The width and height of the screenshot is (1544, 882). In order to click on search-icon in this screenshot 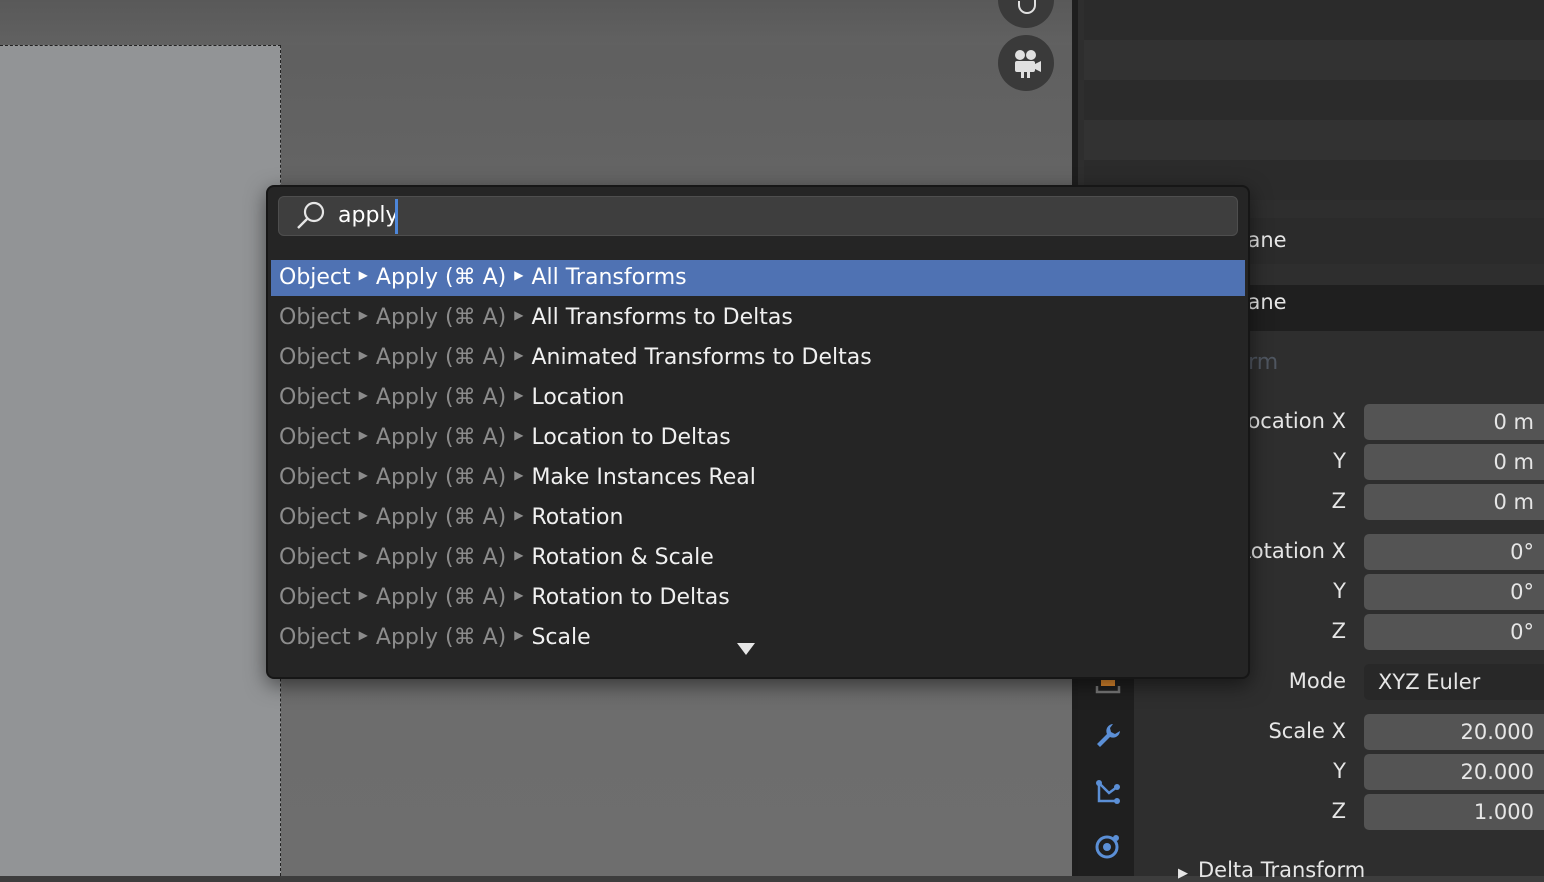, I will do `click(311, 215)`.